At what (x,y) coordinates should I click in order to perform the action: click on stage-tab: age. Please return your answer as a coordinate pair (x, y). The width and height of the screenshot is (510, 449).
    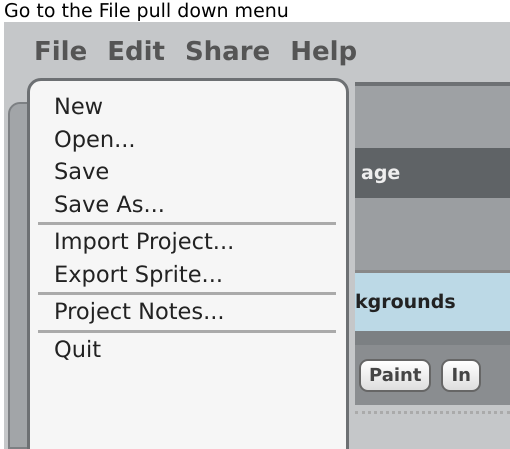
    Looking at the image, I should click on (380, 173).